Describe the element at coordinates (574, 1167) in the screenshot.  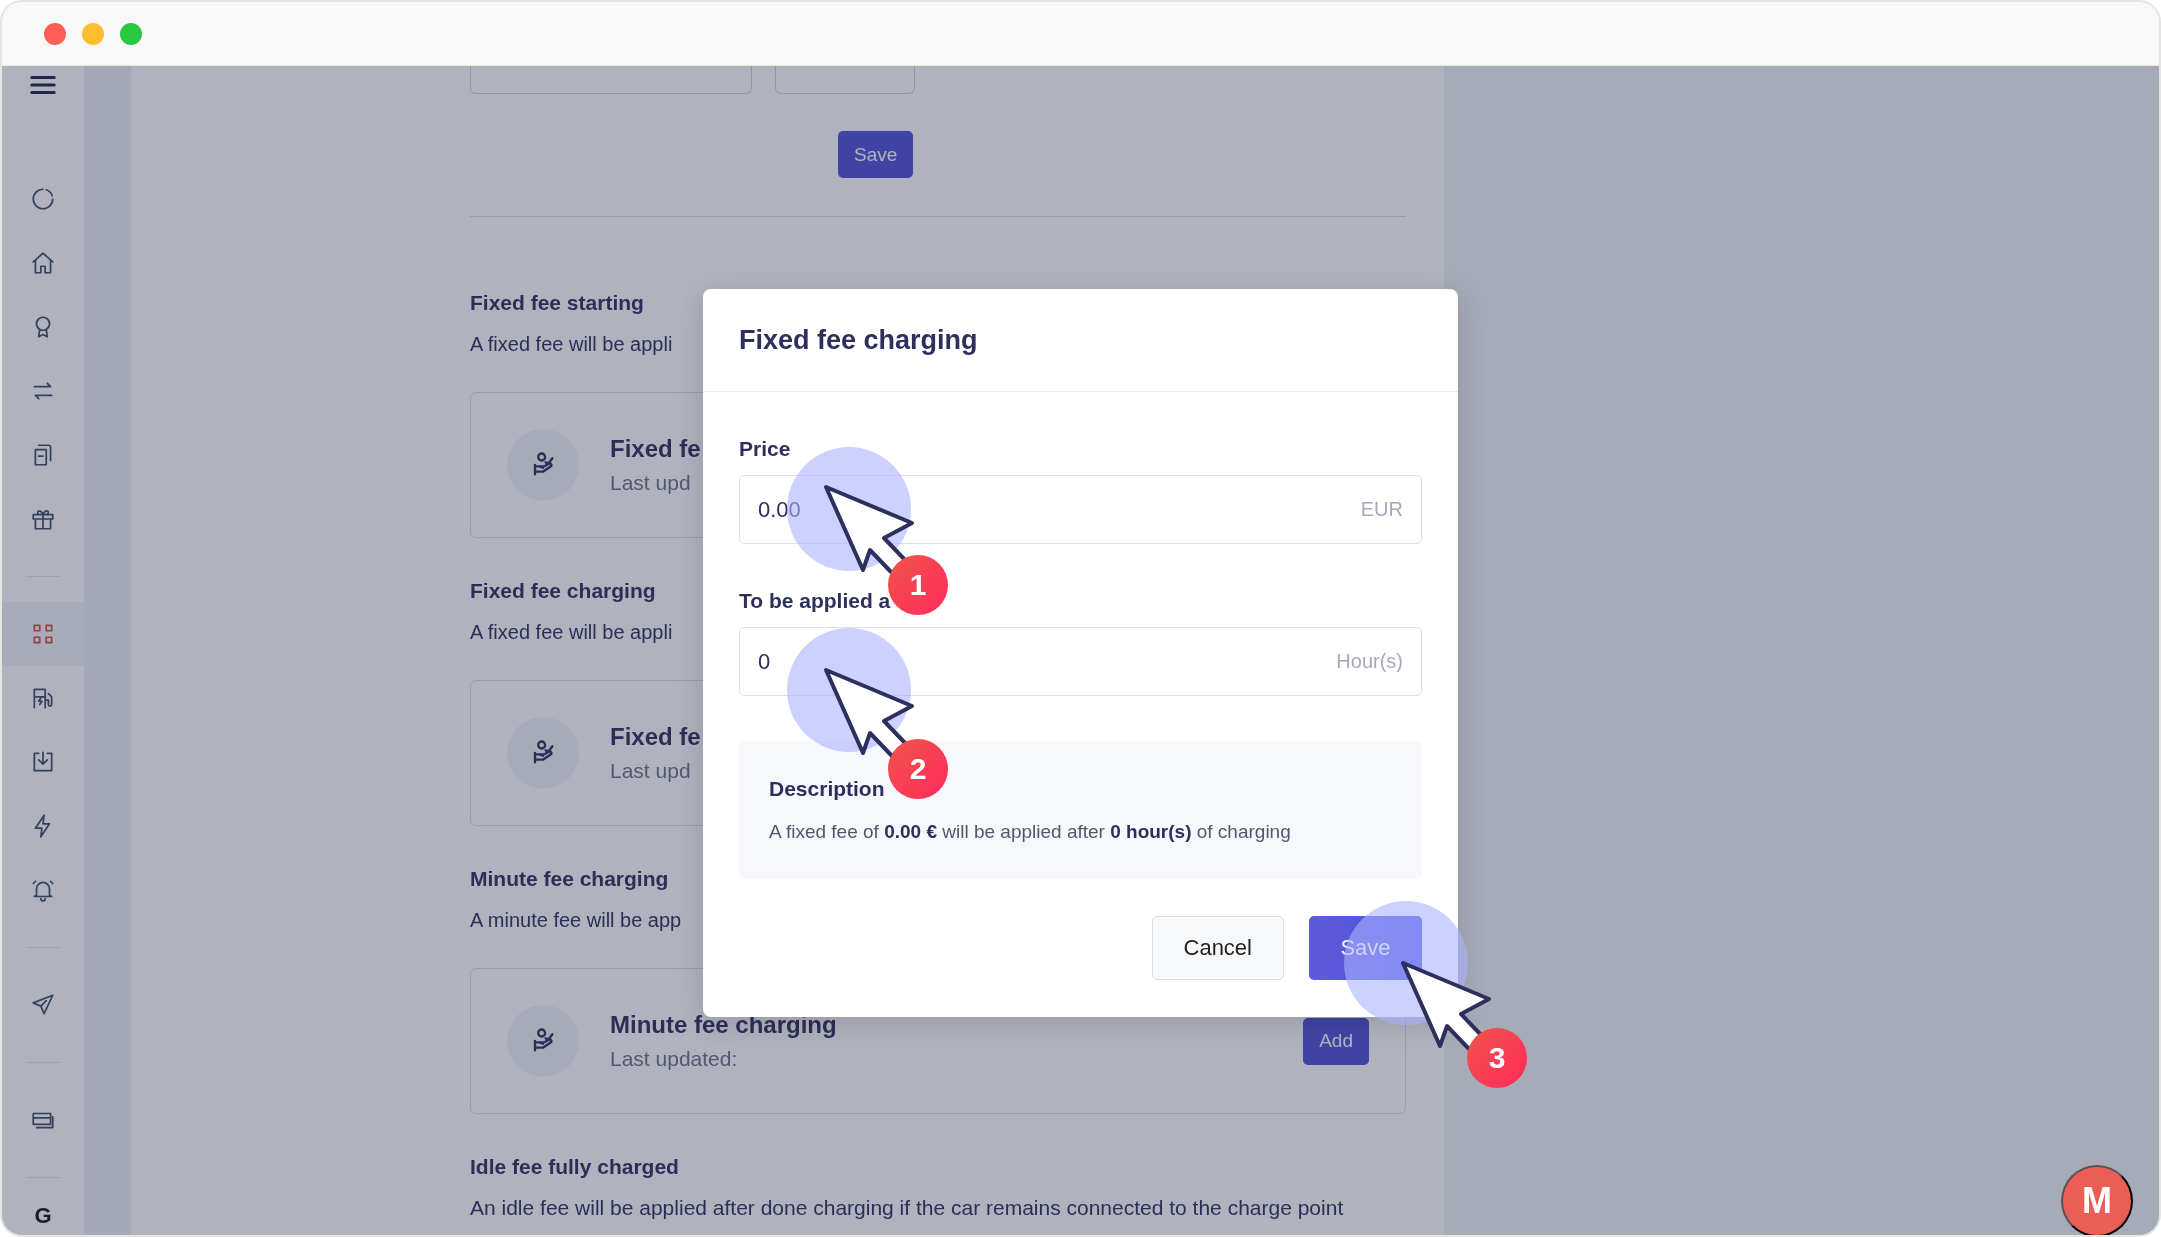
I see `section-title: Idle fee fully charged` at that location.